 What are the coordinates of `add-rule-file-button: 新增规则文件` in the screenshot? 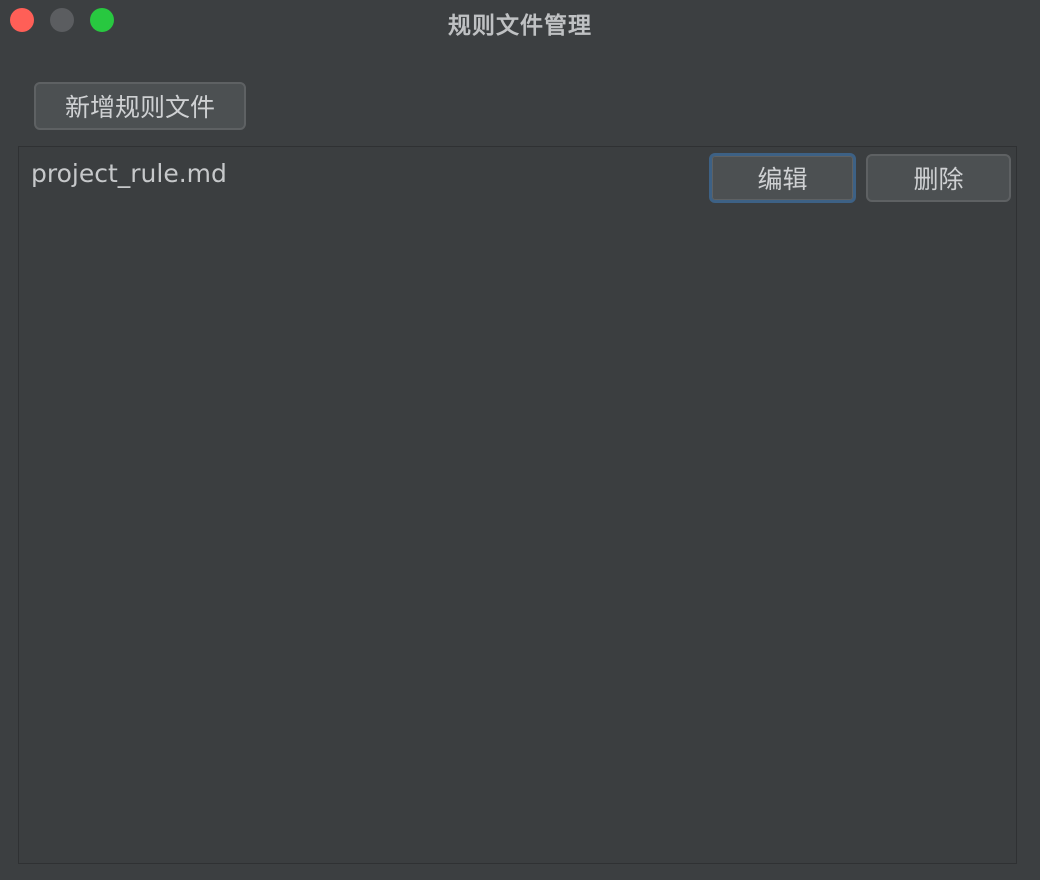 It's located at (140, 106).